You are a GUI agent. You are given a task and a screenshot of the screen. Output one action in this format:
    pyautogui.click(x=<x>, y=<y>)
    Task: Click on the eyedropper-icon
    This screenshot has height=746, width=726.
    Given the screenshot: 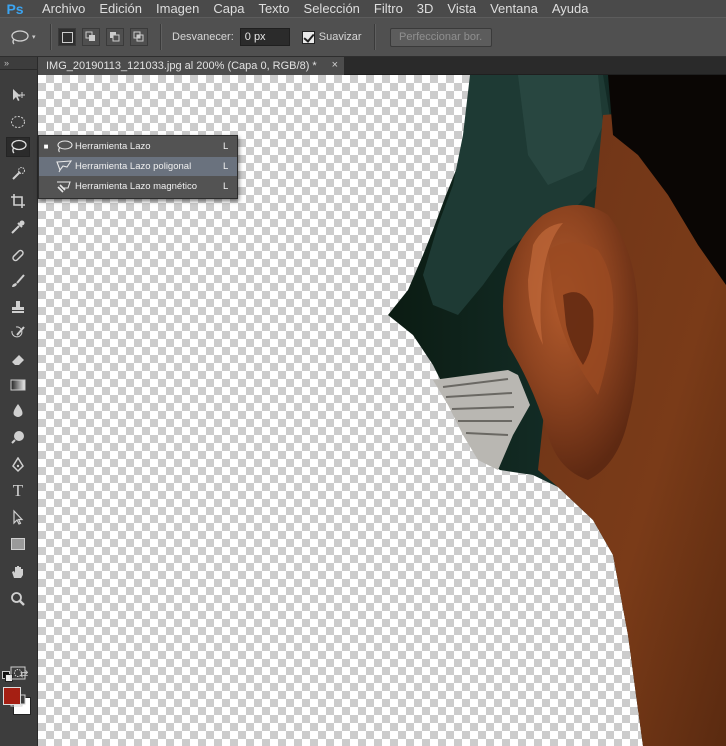 What is the action you would take?
    pyautogui.click(x=18, y=227)
    